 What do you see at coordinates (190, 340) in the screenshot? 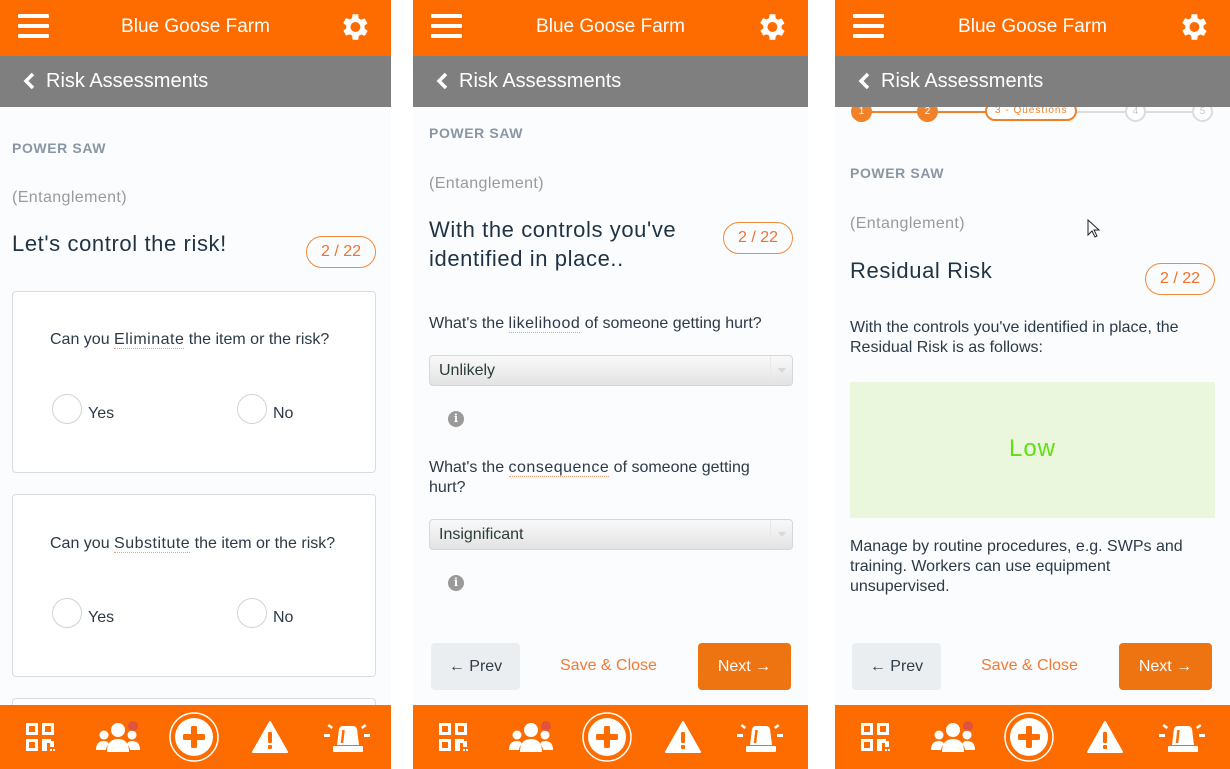
I see `question-text: Can you Eliminate the item or the risk?` at bounding box center [190, 340].